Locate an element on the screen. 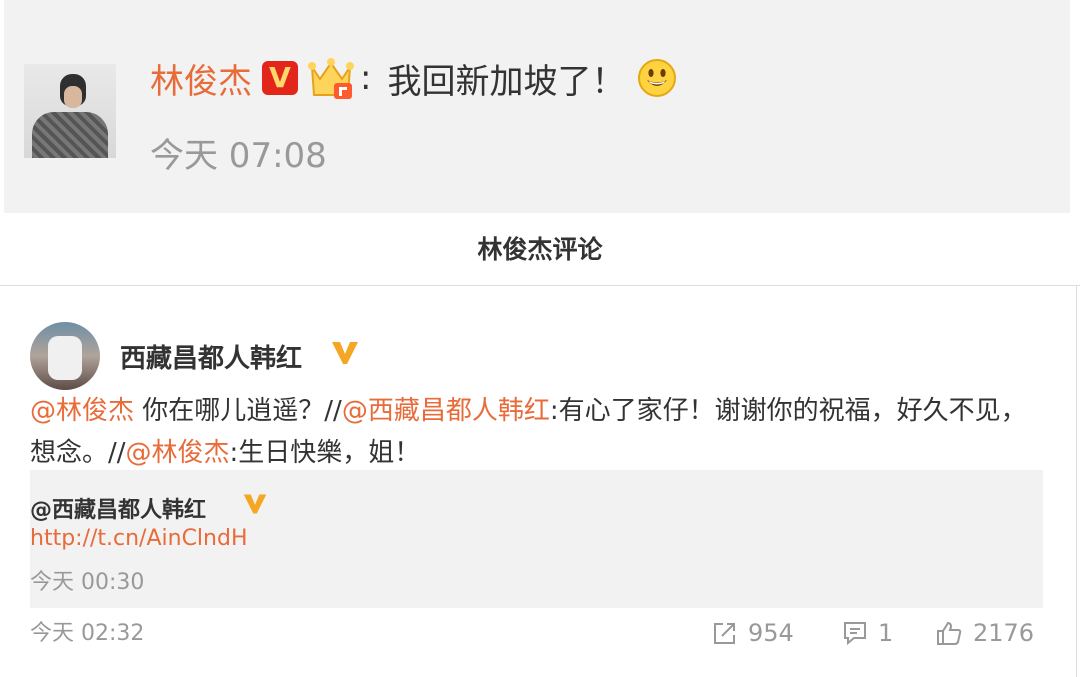 This screenshot has width=1080, height=677. post-time: 今天 07:08 is located at coordinates (238, 156).